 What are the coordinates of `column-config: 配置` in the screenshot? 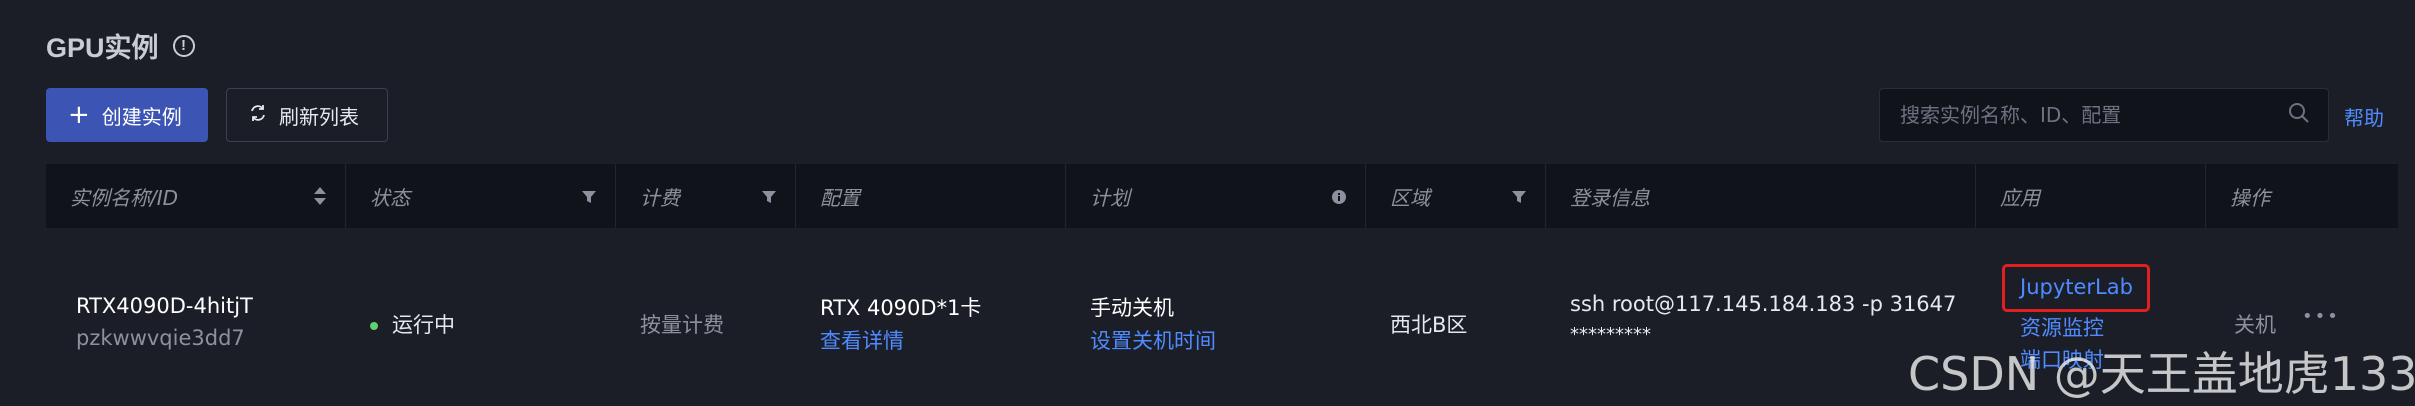 It's located at (931, 196).